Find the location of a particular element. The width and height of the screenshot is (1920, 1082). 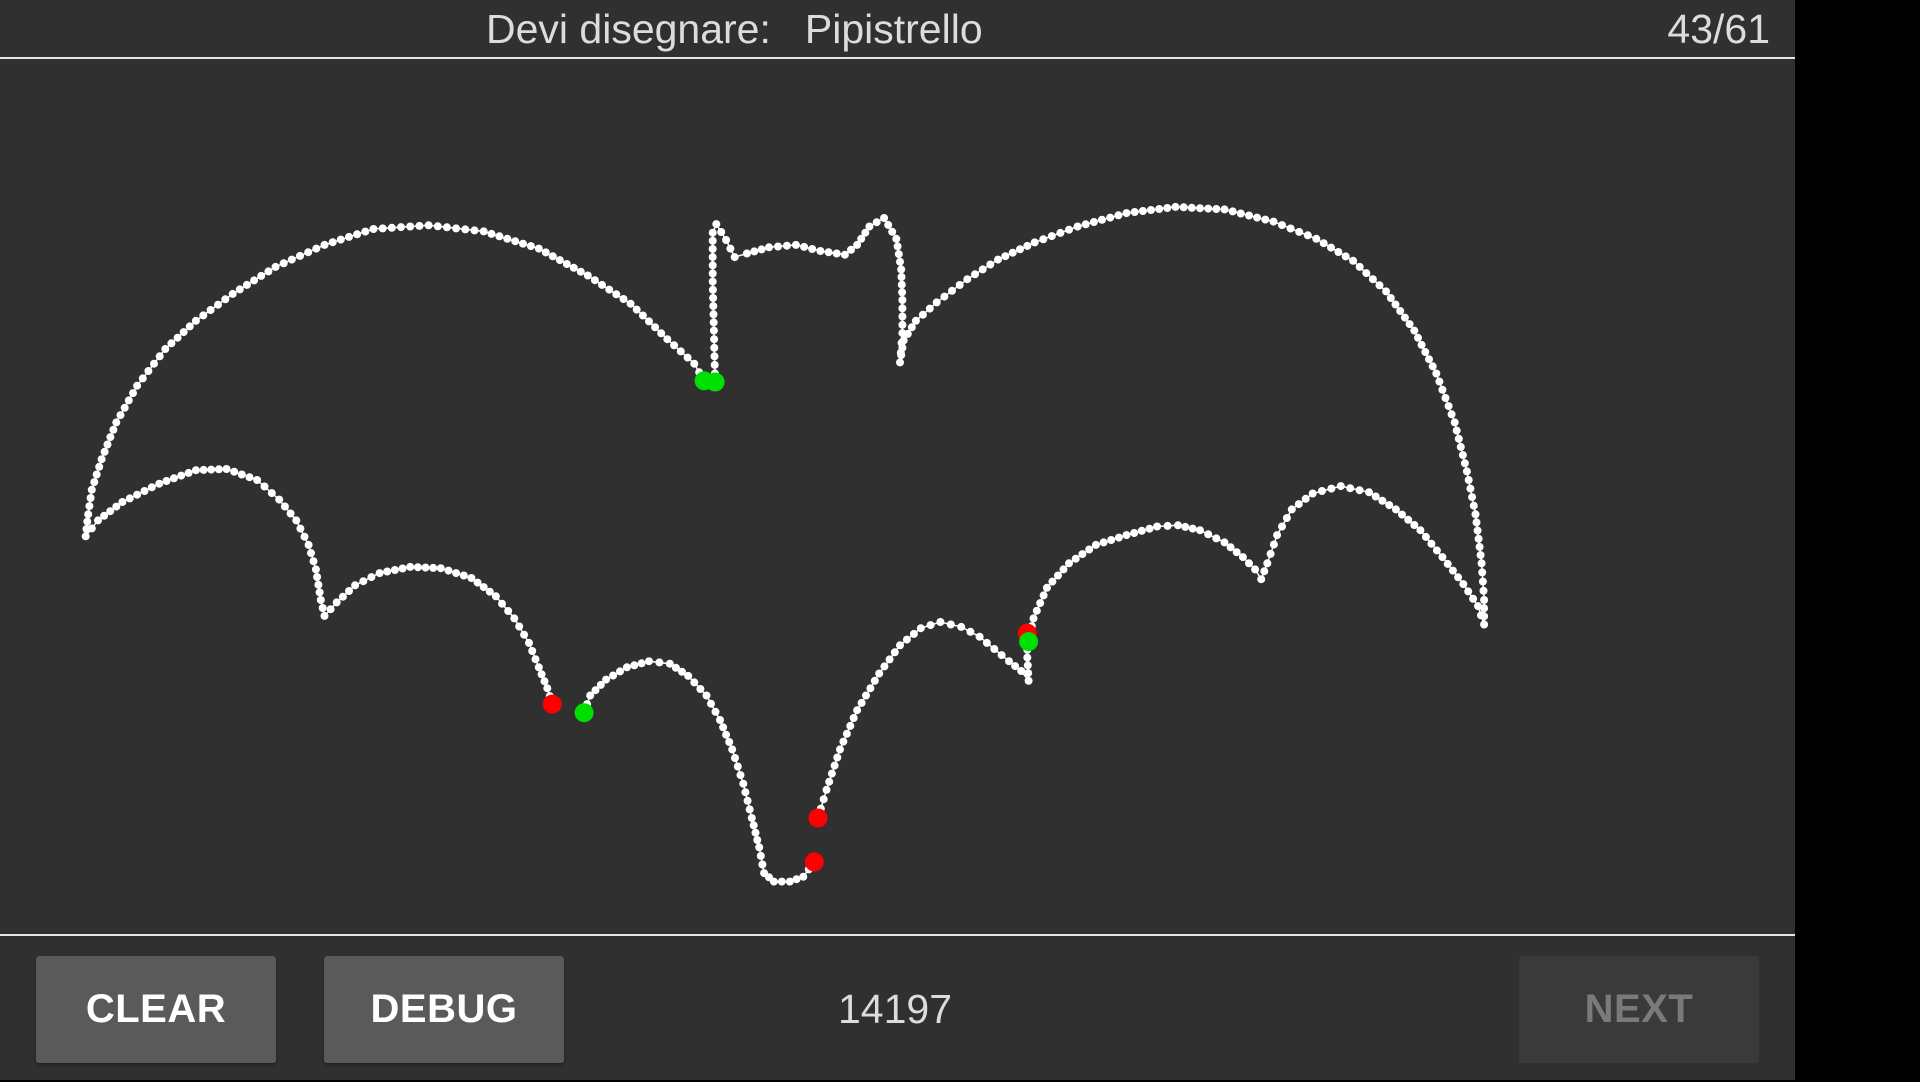

stroke-line is located at coordinates (394, 464).